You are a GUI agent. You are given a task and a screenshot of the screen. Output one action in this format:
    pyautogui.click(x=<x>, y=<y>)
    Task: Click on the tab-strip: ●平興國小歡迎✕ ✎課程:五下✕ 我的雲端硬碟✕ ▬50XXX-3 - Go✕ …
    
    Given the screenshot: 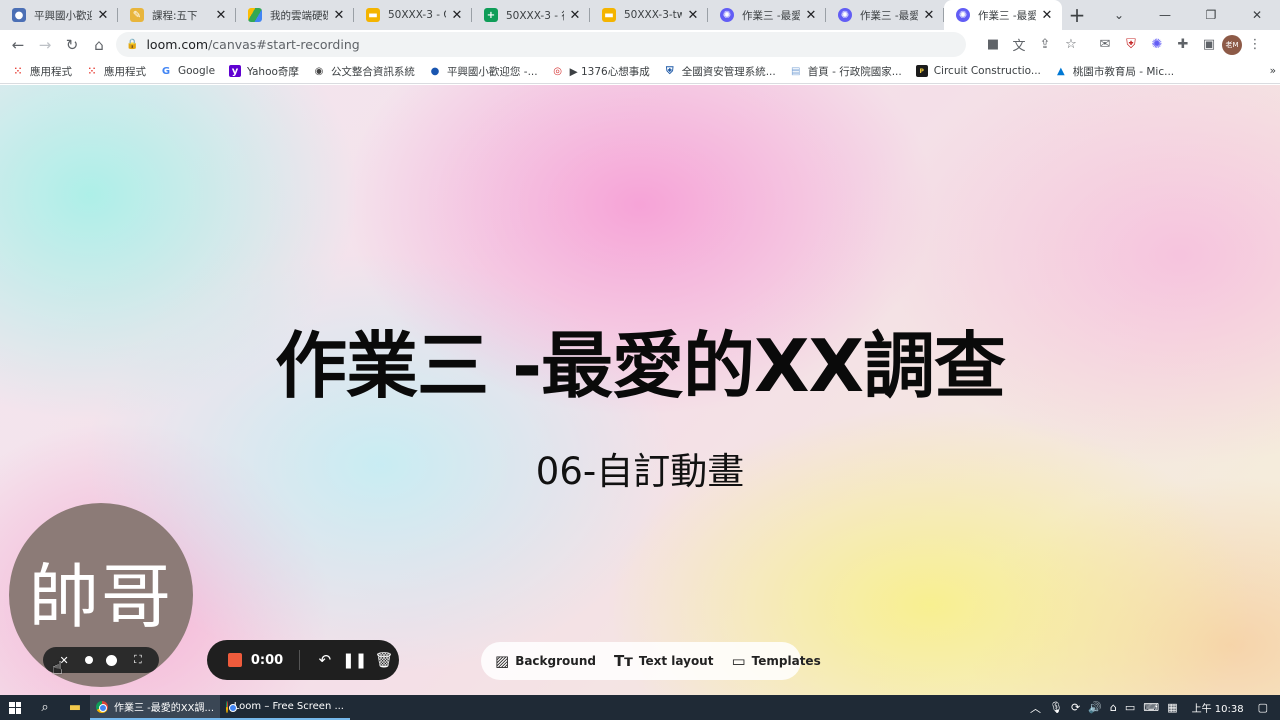 What is the action you would take?
    pyautogui.click(x=640, y=15)
    